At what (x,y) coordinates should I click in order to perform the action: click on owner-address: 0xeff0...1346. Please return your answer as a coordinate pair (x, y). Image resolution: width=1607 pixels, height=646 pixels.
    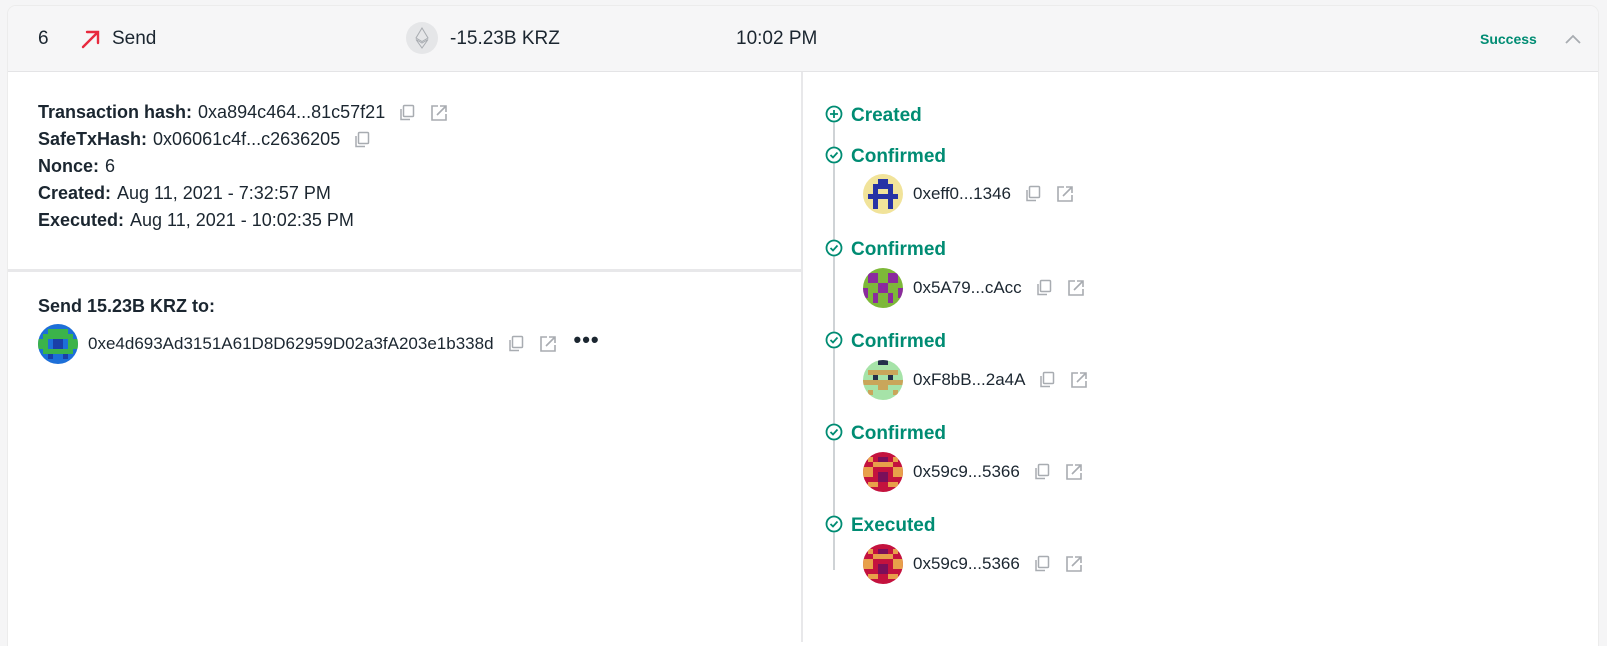
    Looking at the image, I should click on (962, 193).